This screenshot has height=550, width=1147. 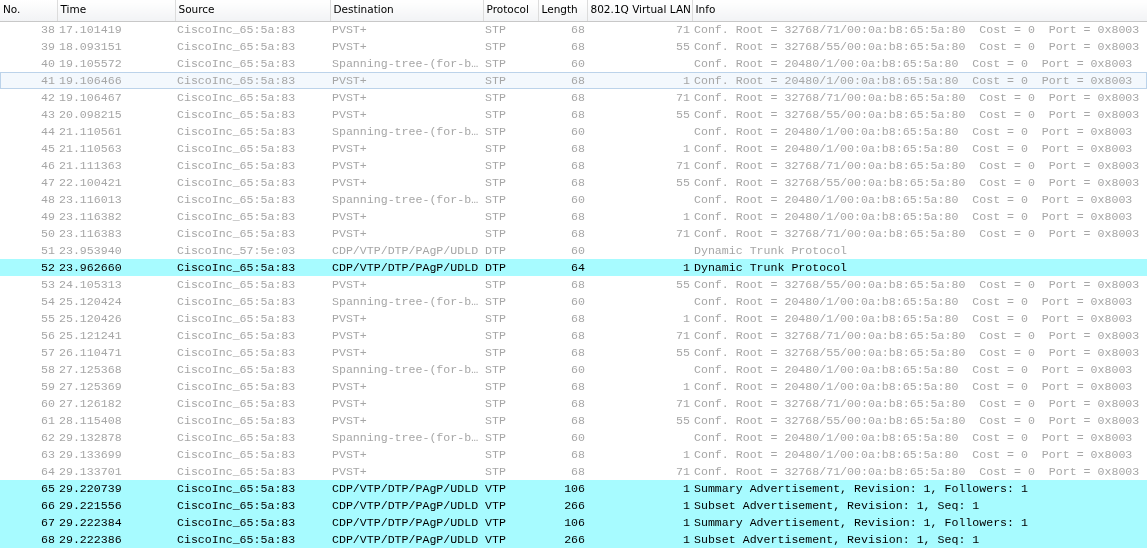 What do you see at coordinates (573, 165) in the screenshot?
I see `packet-row: 46 21.111363 CiscoInc_65:5a:83 PVST+ STP 68 71 Conf. Root = 32768/71/00:0a:b8:65:5a:80 Cost = 0 Port = 0x8003` at bounding box center [573, 165].